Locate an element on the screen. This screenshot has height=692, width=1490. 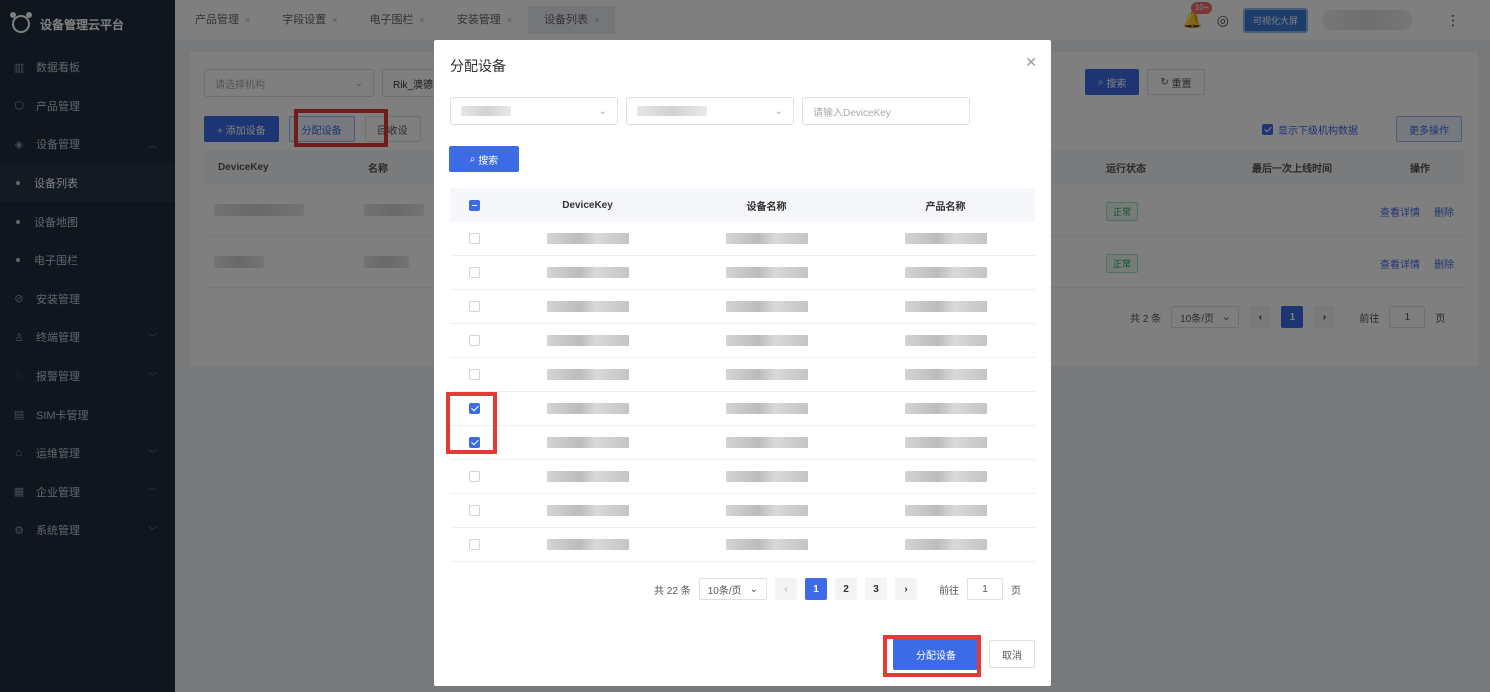
col-device-name: 设备名称 is located at coordinates (766, 207).